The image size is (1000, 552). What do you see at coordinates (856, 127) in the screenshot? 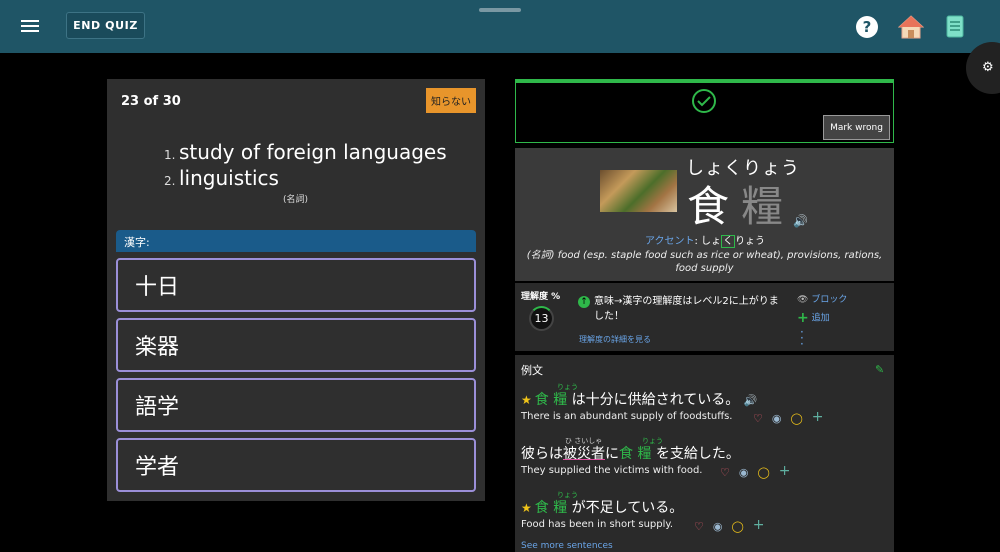
I see `mark-wrong-button: Mark wrong` at bounding box center [856, 127].